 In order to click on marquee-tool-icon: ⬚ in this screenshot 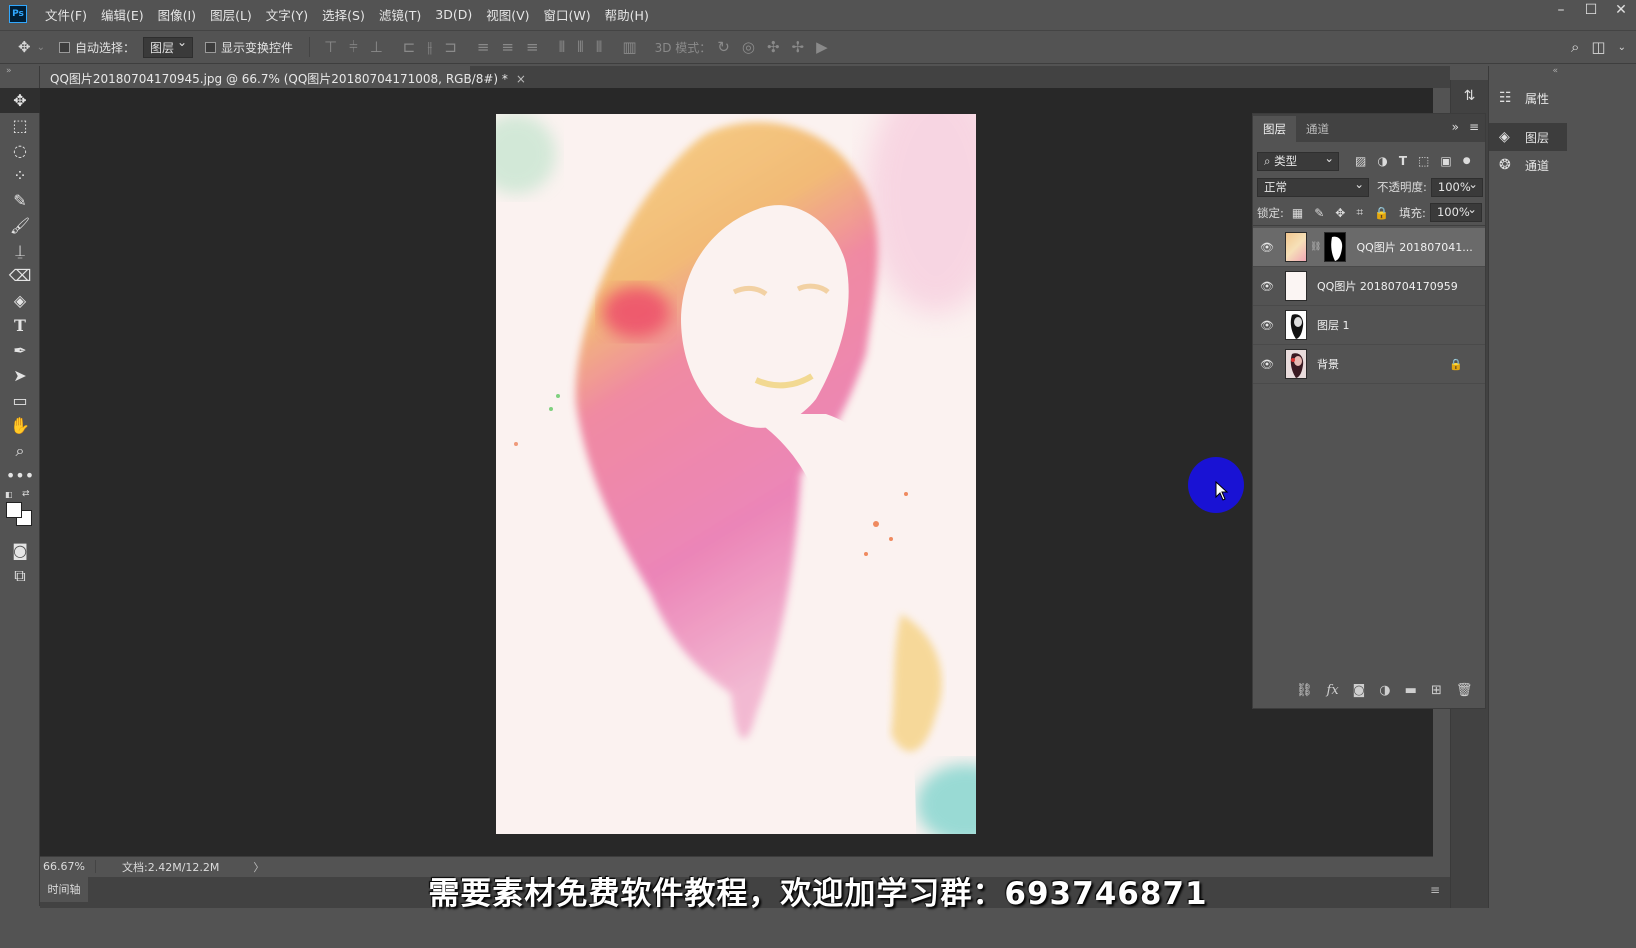, I will do `click(20, 125)`.